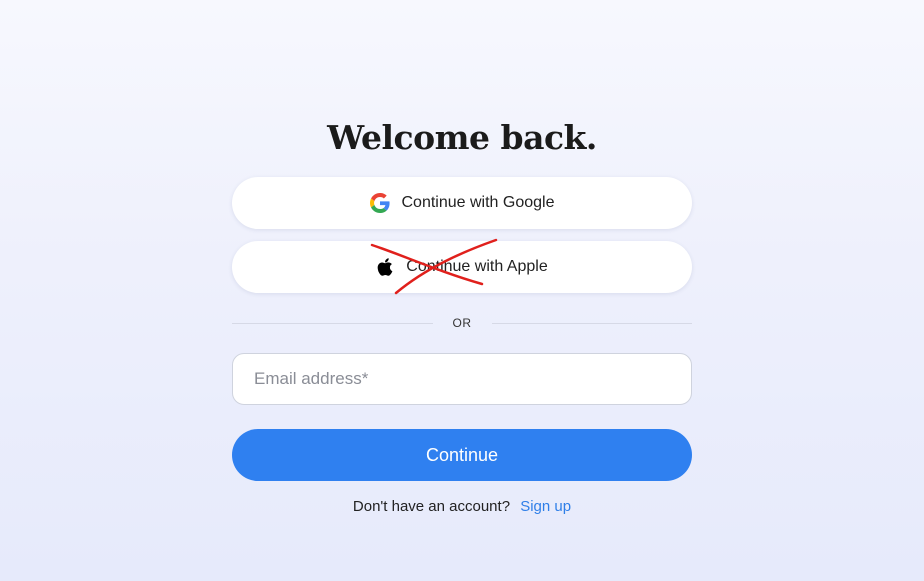  Describe the element at coordinates (462, 138) in the screenshot. I see `page-title: Welcome back.` at that location.